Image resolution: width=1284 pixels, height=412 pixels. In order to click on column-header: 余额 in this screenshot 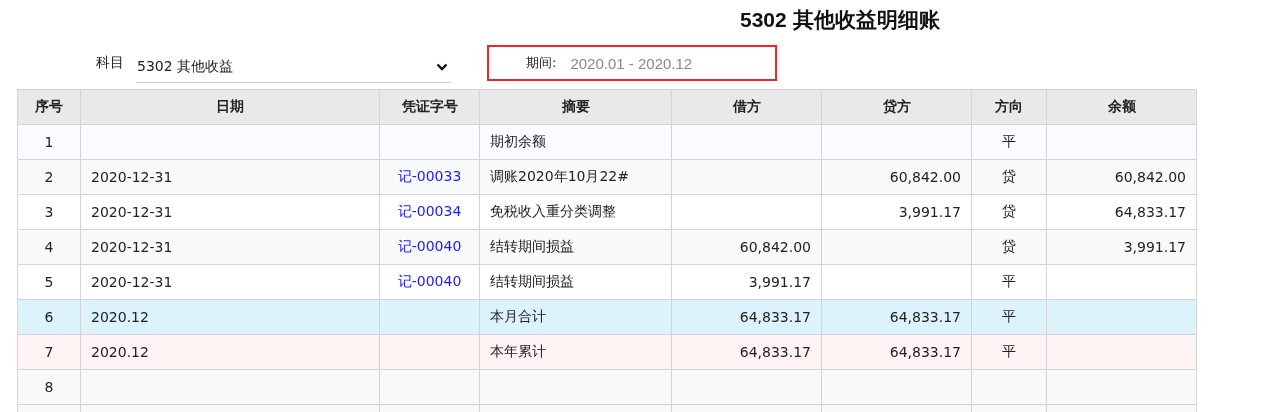, I will do `click(1121, 107)`.